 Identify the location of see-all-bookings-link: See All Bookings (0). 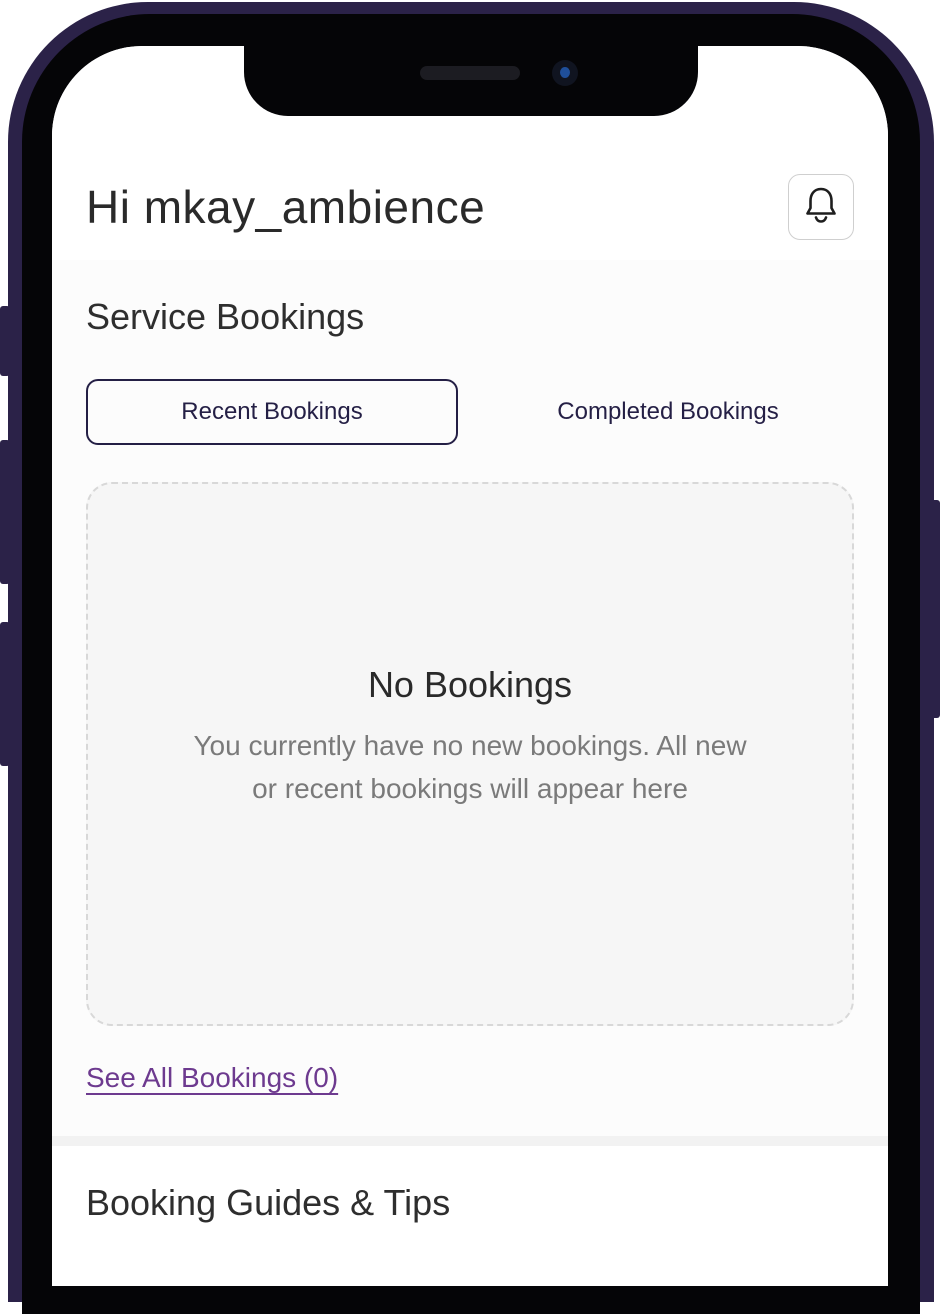
(212, 1078).